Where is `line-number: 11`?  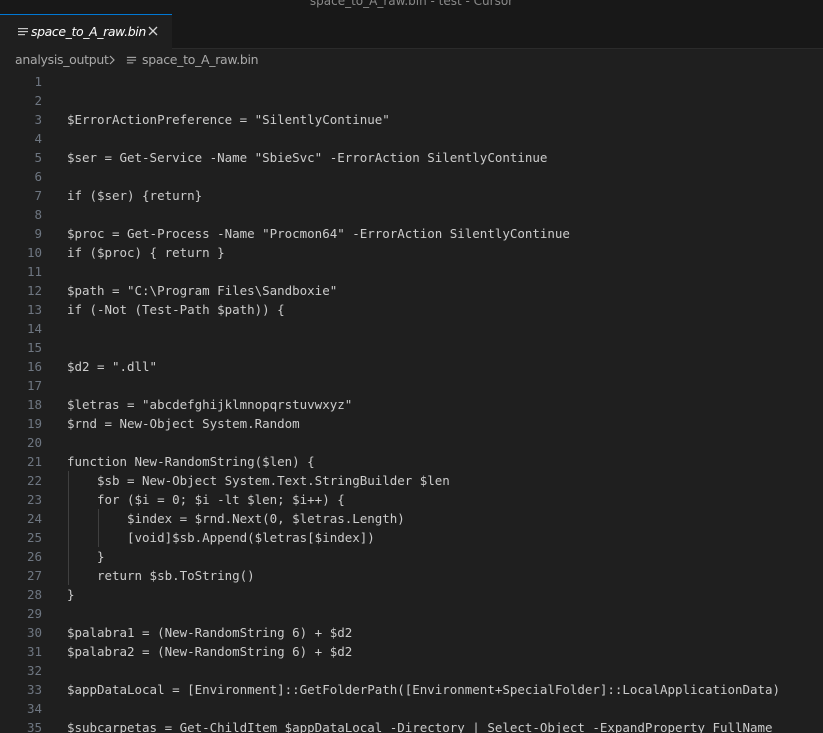
line-number: 11 is located at coordinates (34, 271).